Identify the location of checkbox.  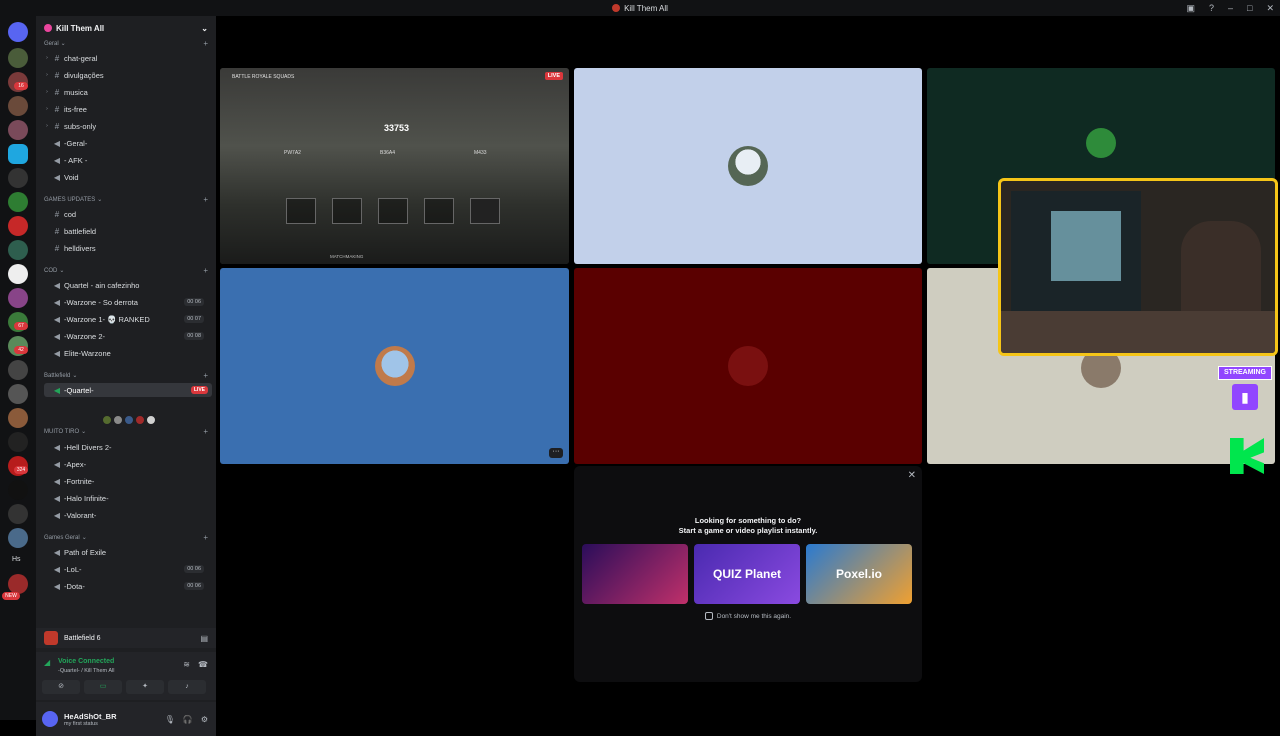
(708, 616).